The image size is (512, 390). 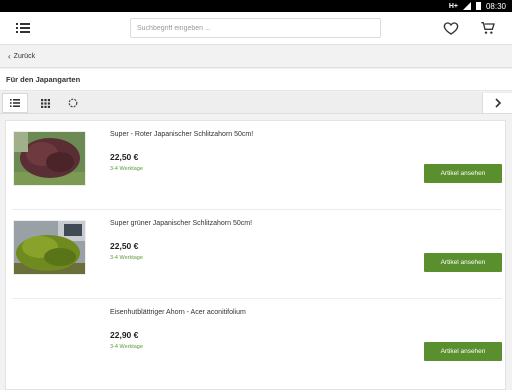 I want to click on back-button: ‹ Zurück, so click(x=21, y=56).